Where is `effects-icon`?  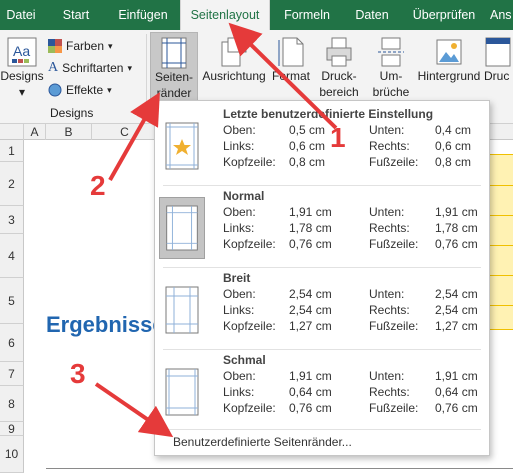 effects-icon is located at coordinates (55, 90).